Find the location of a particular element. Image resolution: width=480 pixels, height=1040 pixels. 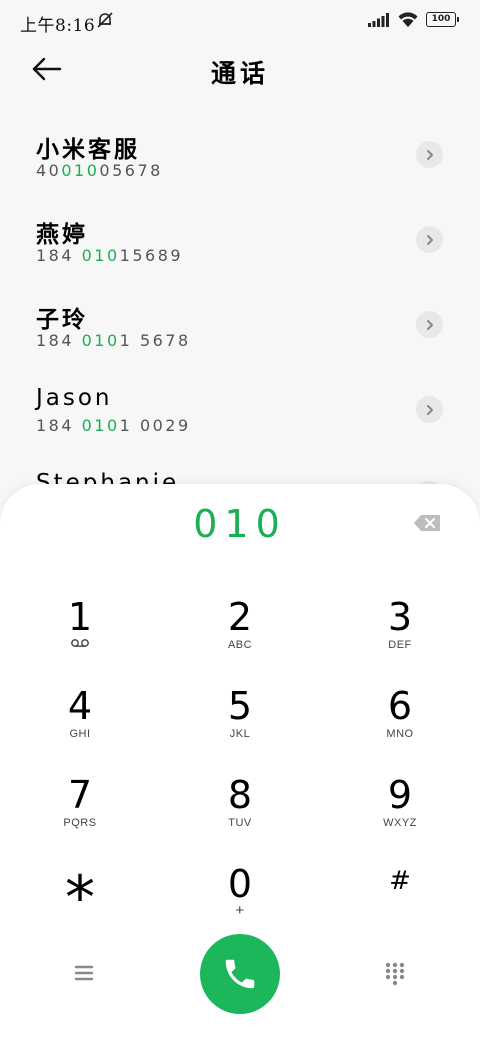

header: 通话 is located at coordinates (240, 70).